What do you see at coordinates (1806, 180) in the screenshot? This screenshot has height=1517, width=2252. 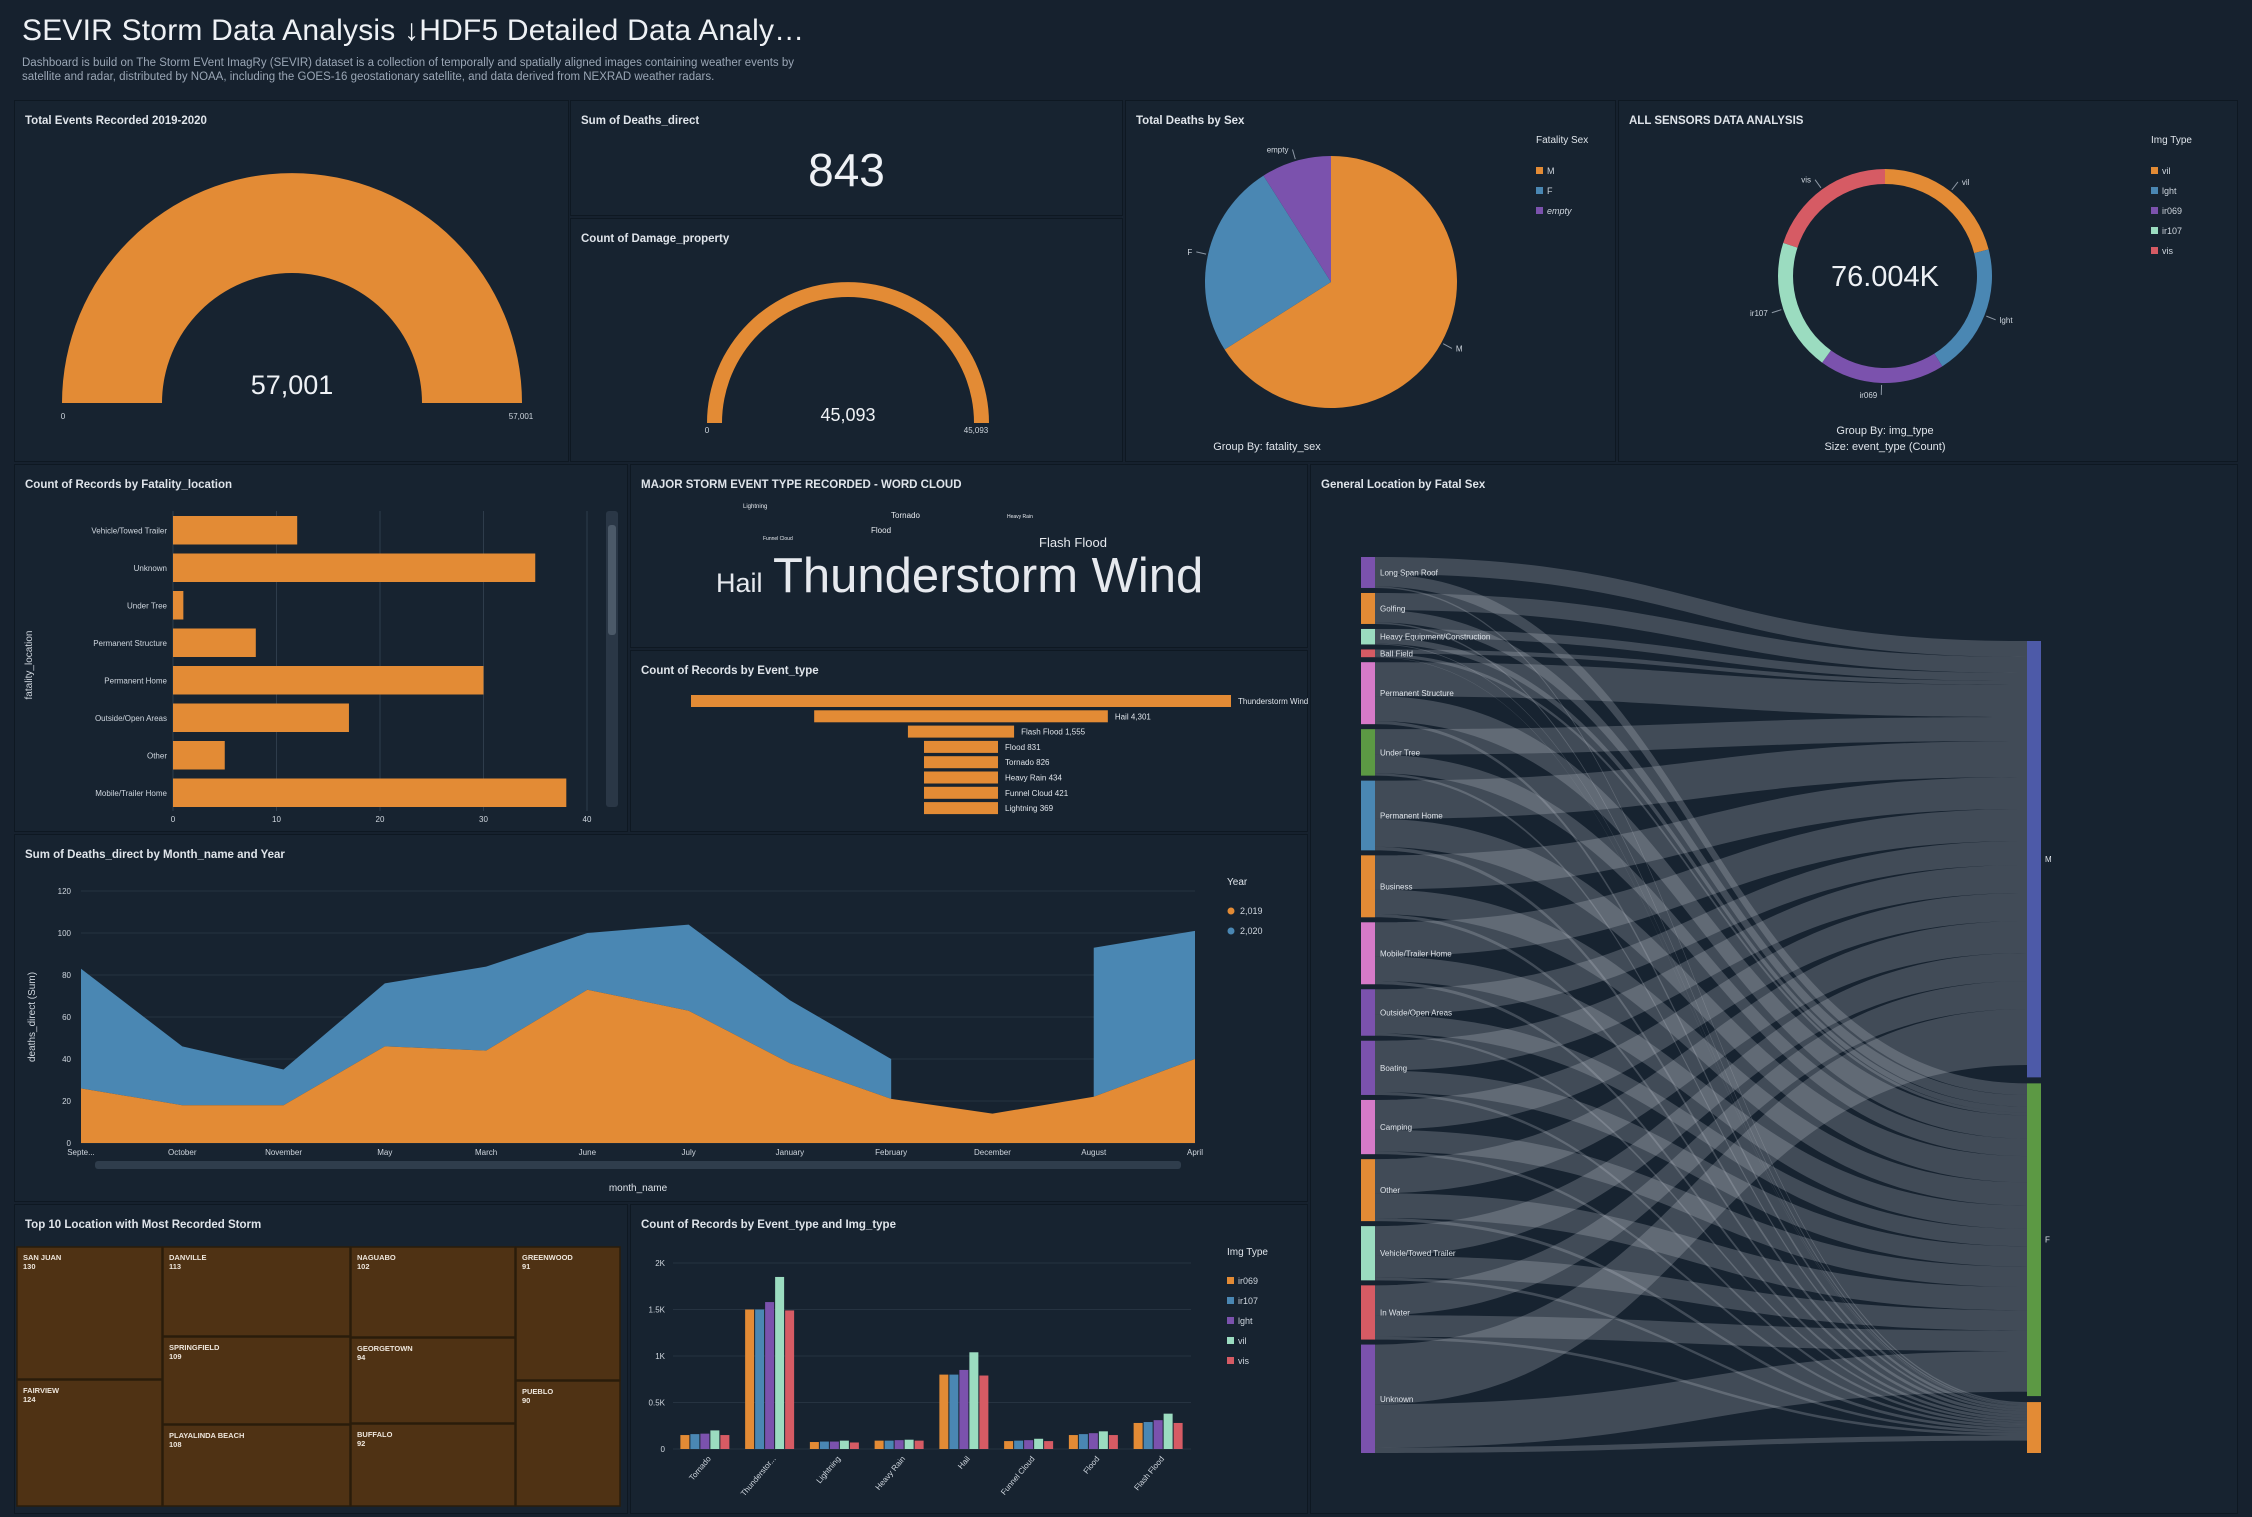 I see `donut-slice-label: vis` at bounding box center [1806, 180].